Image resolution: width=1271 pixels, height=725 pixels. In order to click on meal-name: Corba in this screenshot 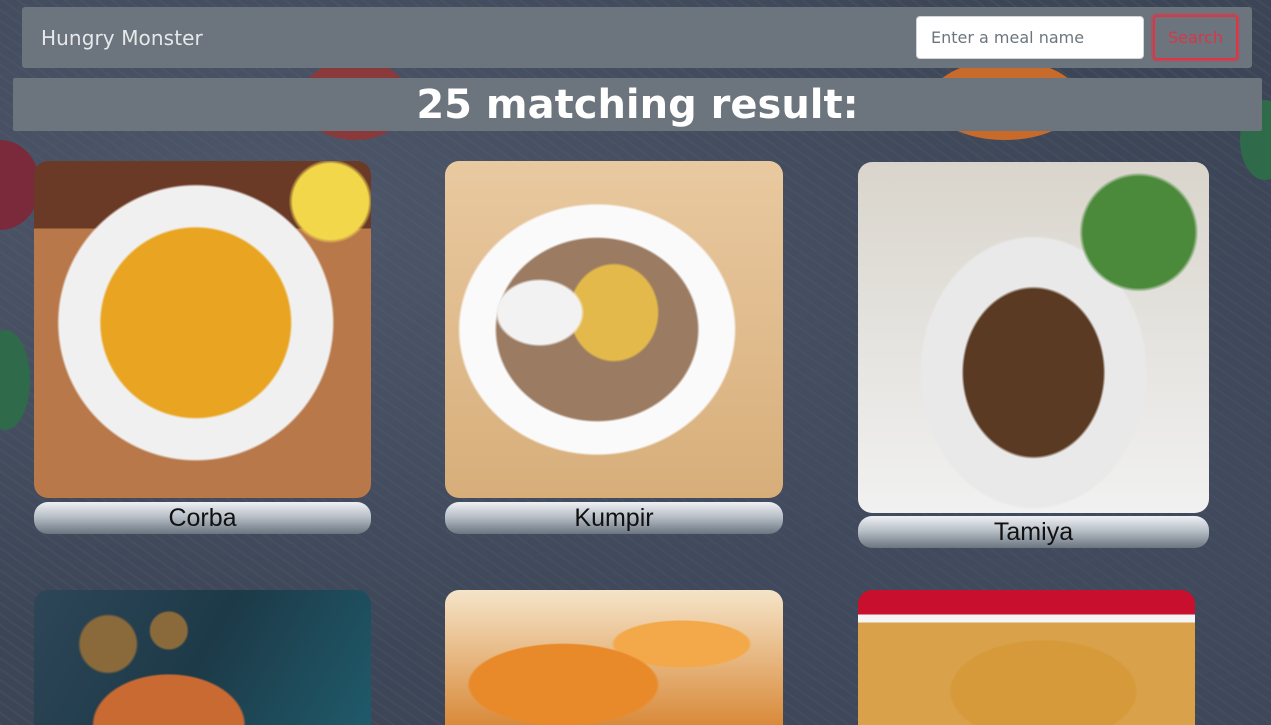, I will do `click(202, 518)`.